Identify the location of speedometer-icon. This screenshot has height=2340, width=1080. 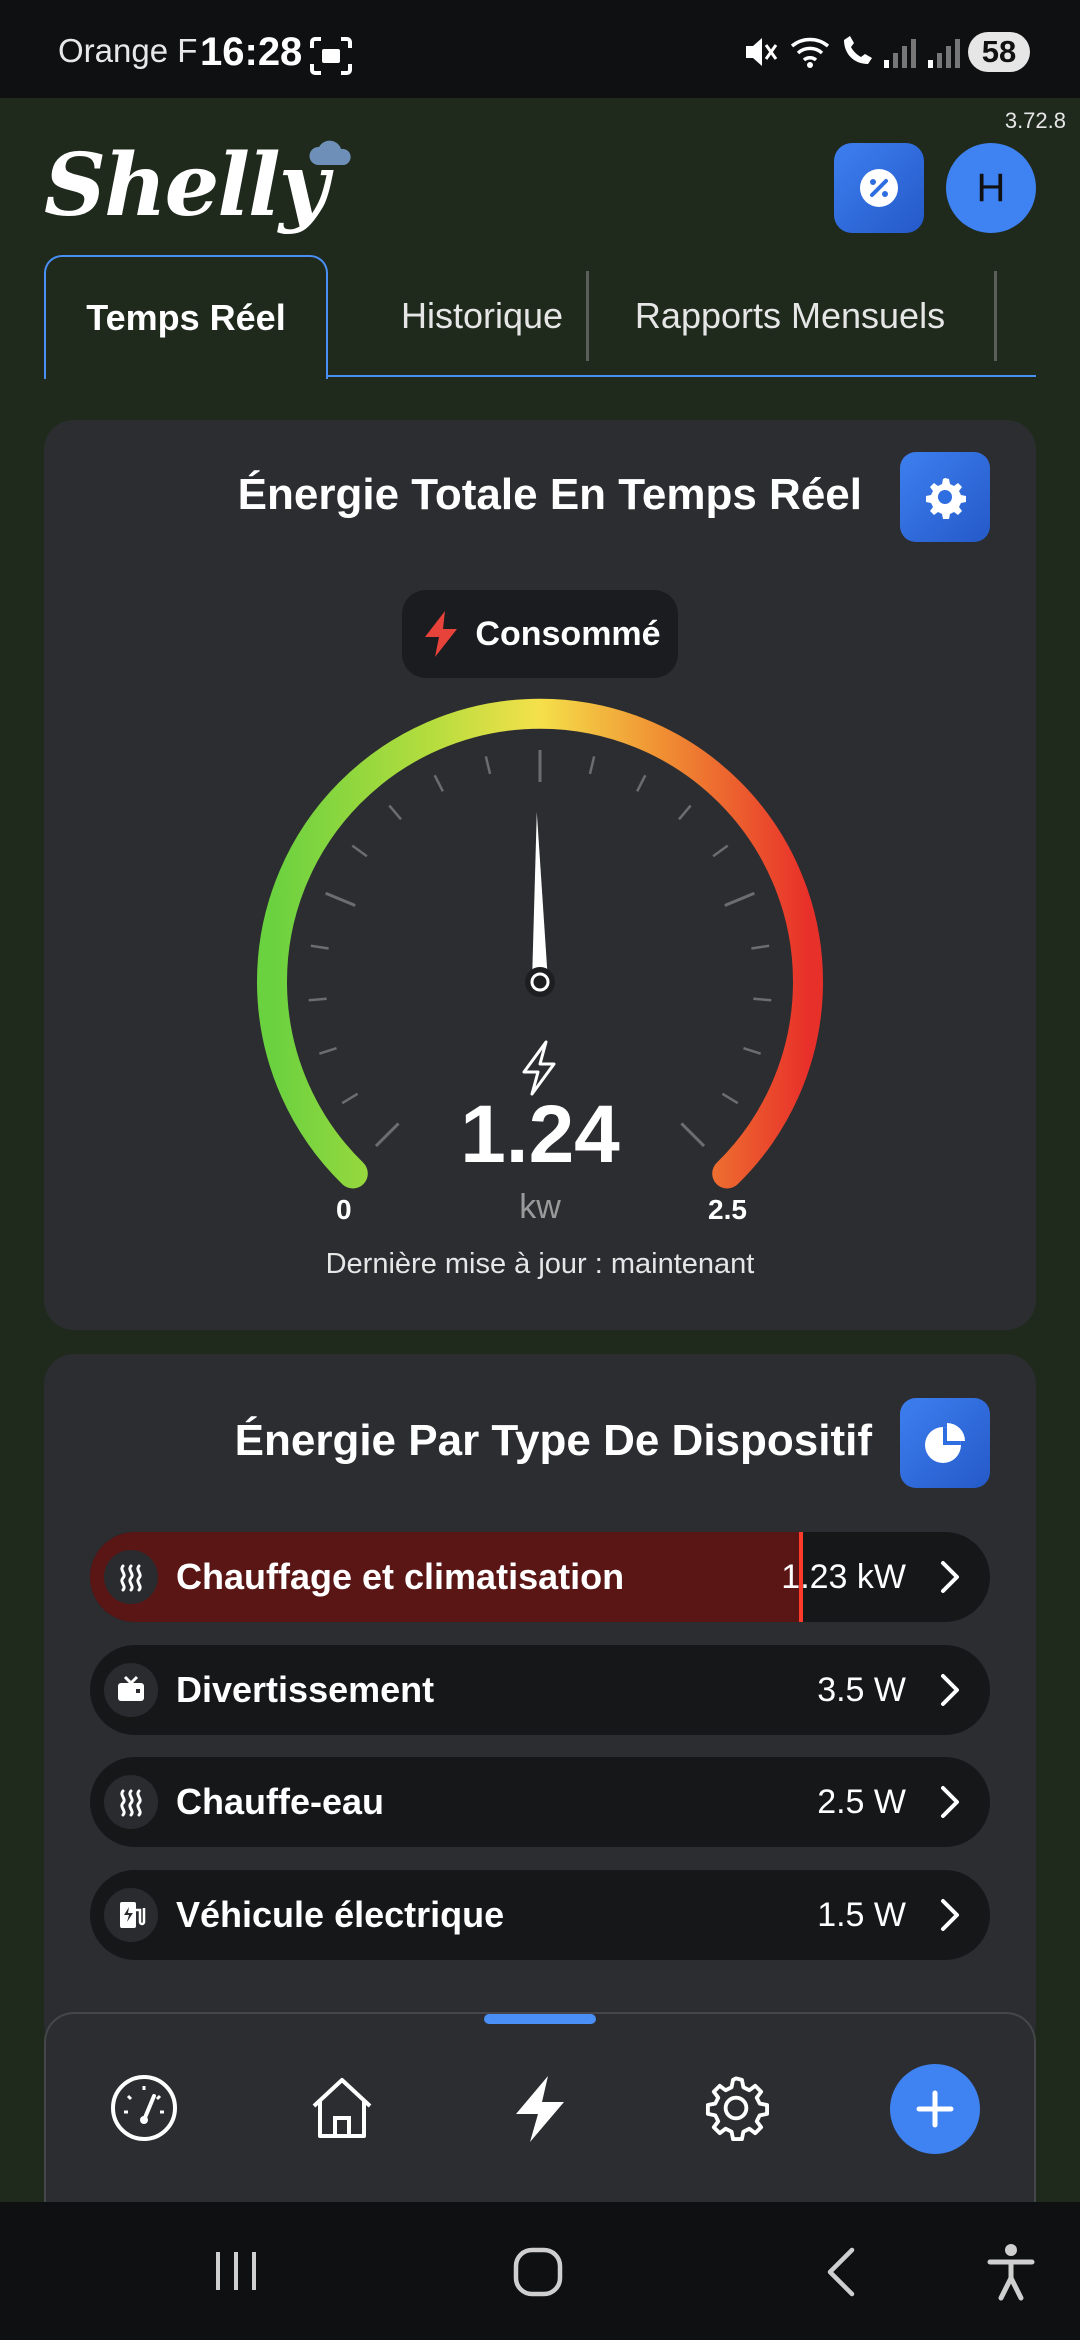
(144, 2108).